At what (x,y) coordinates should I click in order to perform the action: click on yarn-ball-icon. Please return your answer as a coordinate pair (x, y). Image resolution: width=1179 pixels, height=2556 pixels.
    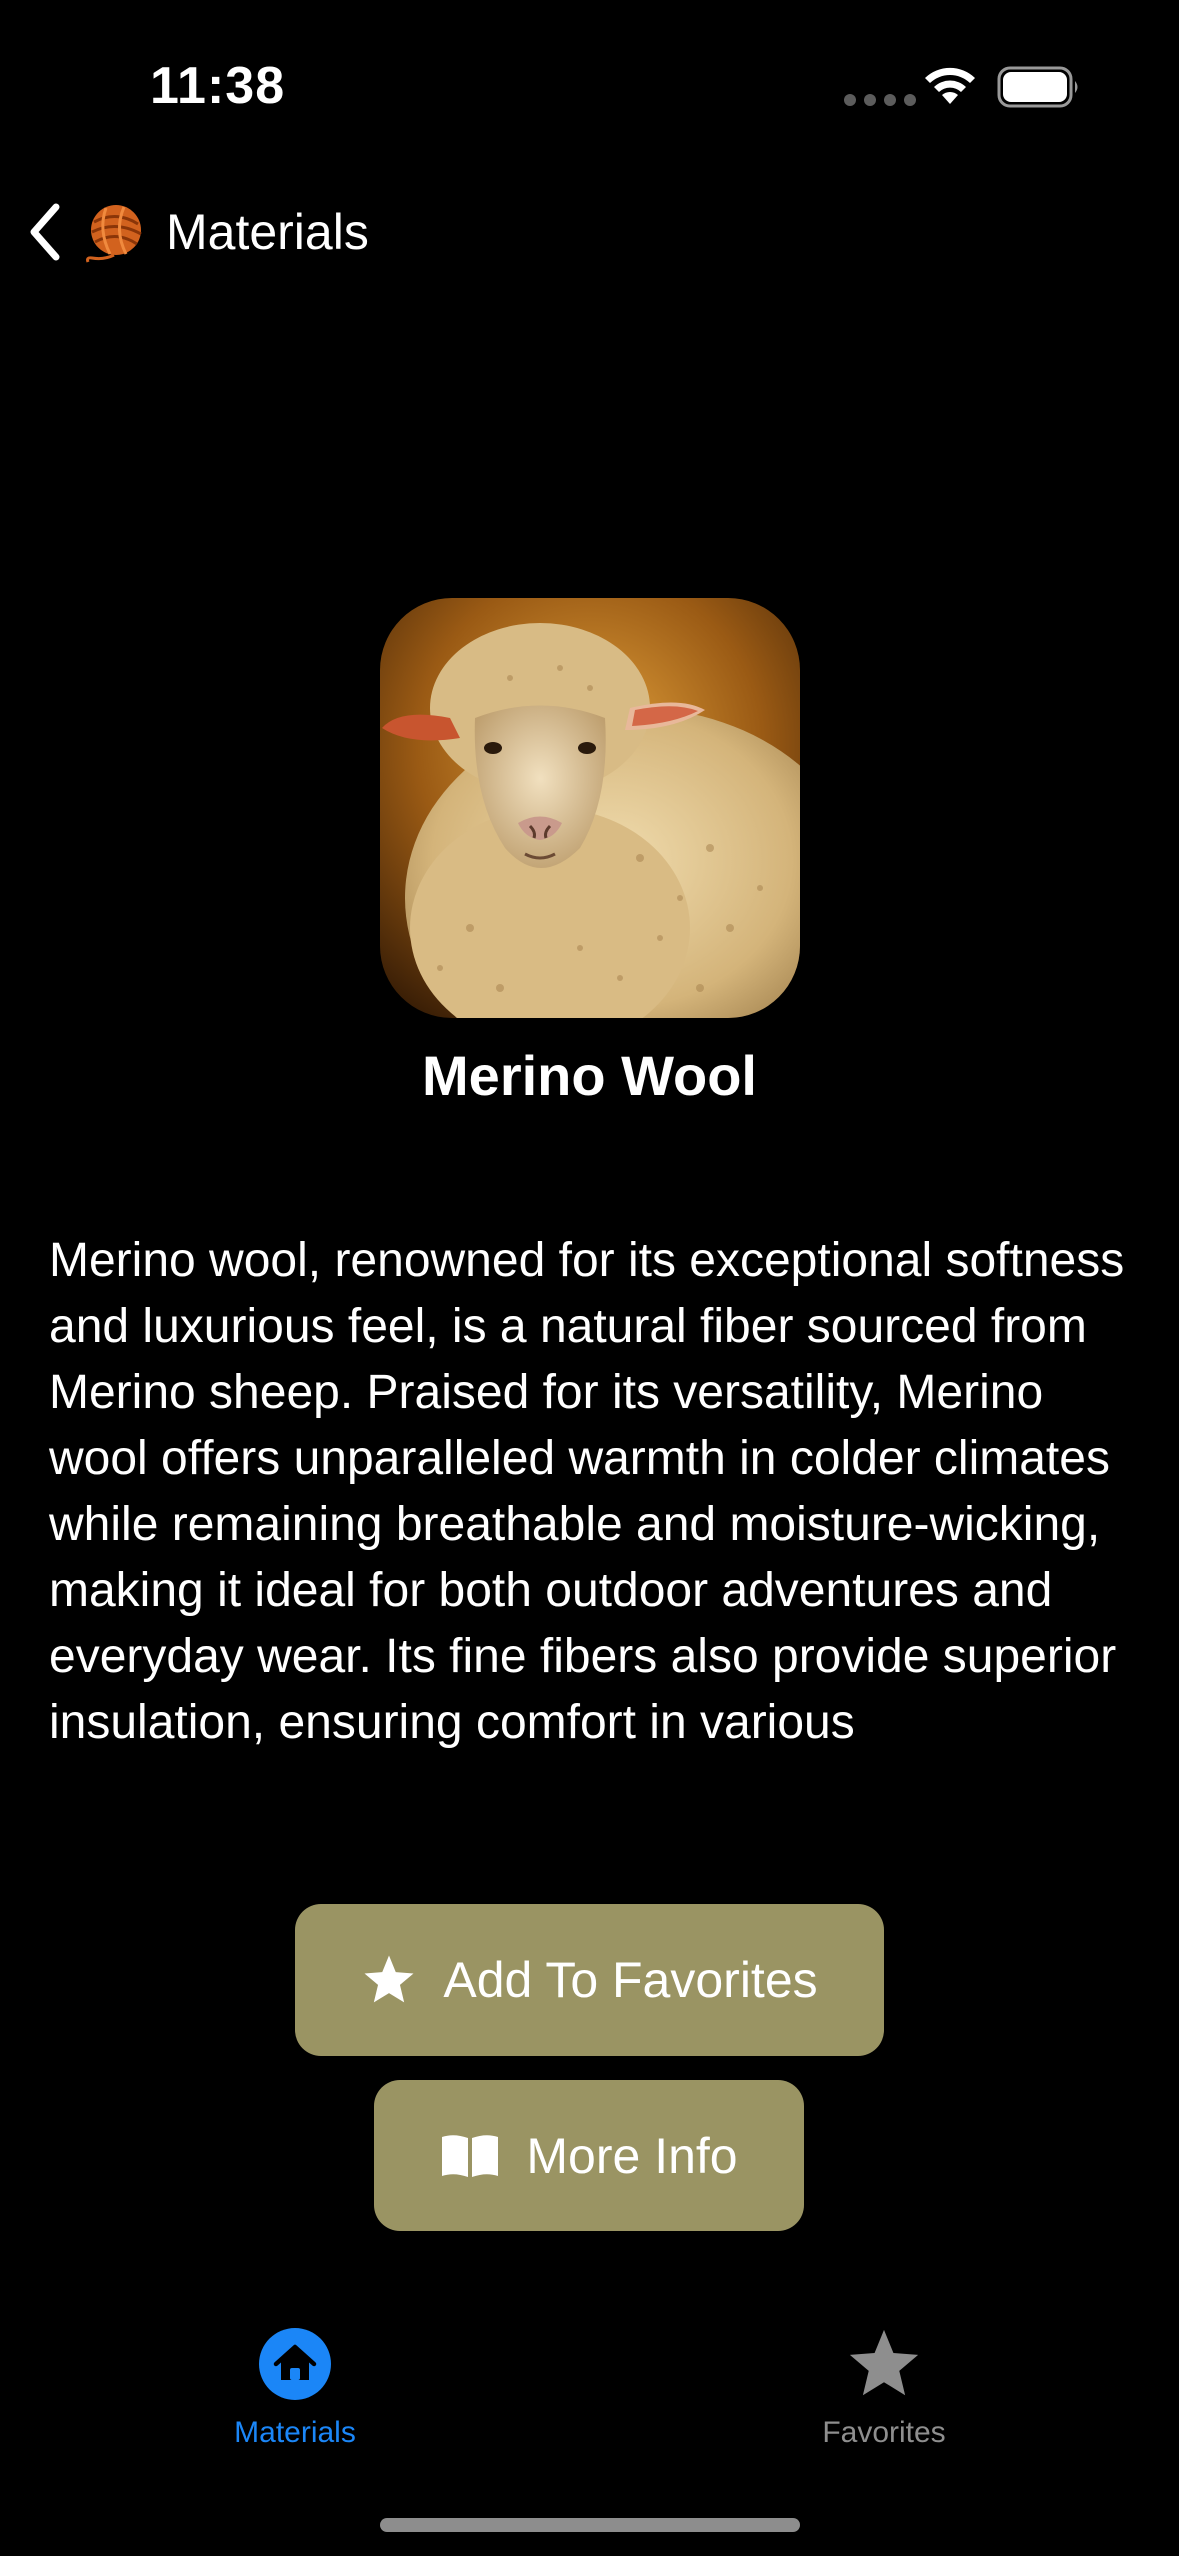
    Looking at the image, I should click on (116, 232).